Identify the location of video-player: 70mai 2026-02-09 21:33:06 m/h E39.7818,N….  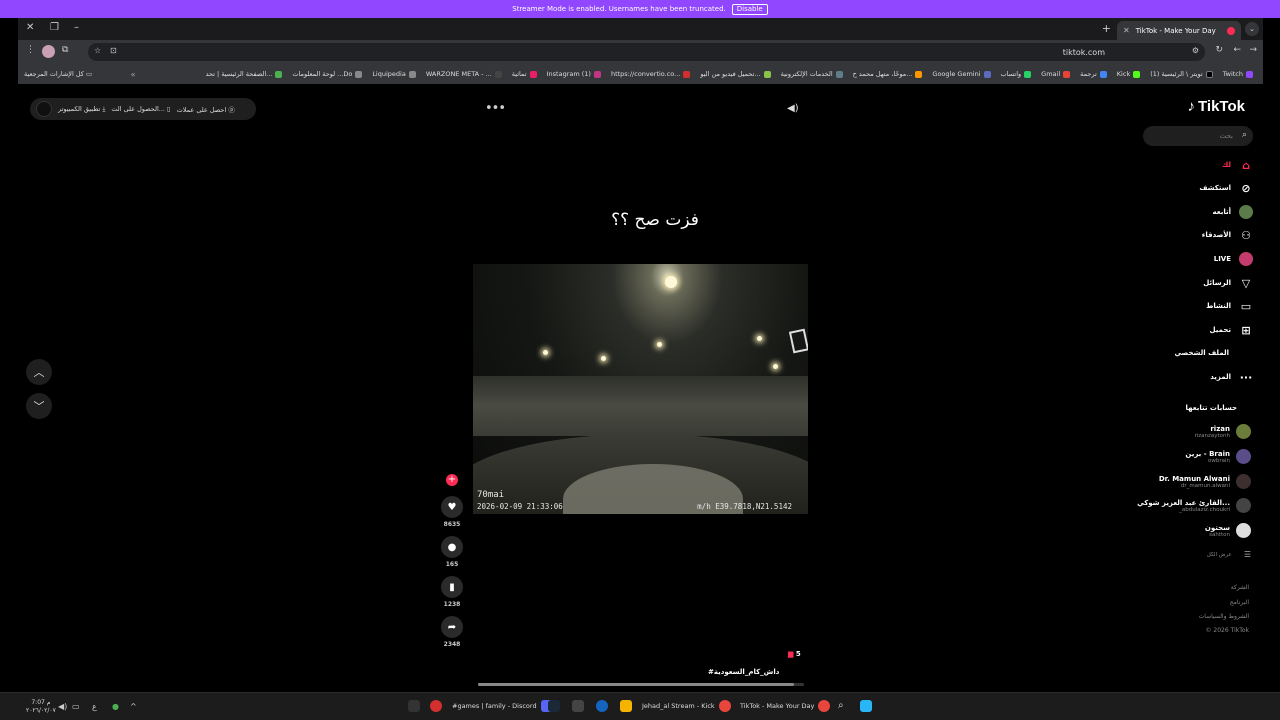
(640, 389).